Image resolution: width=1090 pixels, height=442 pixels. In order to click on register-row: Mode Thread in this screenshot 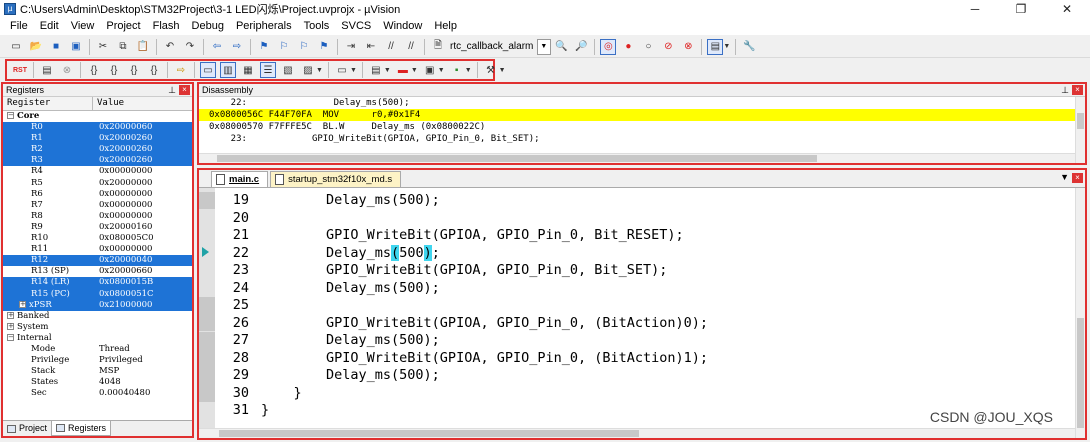, I will do `click(97, 349)`.